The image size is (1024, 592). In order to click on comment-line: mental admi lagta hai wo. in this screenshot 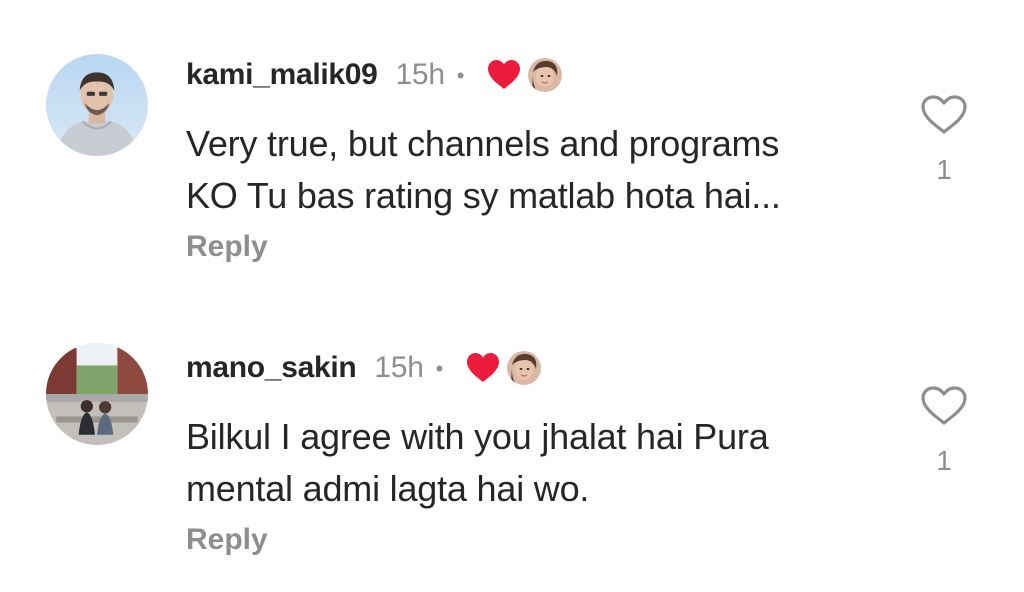, I will do `click(388, 488)`.